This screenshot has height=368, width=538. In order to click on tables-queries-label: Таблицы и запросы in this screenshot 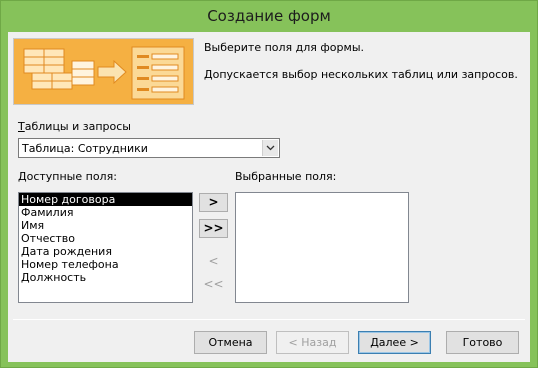, I will do `click(74, 126)`.